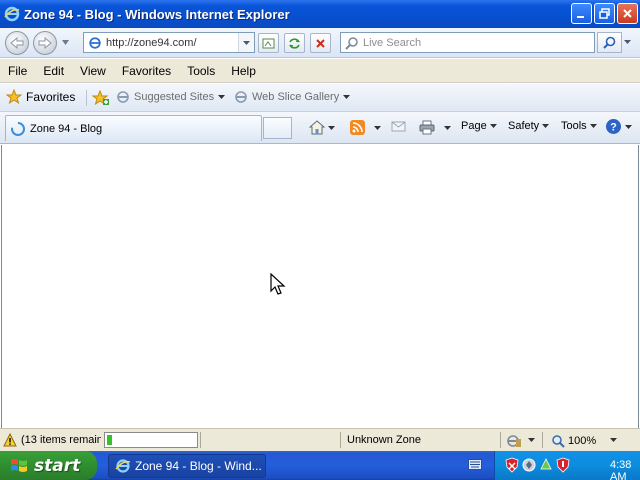 This screenshot has height=480, width=640. I want to click on search-button, so click(609, 42).